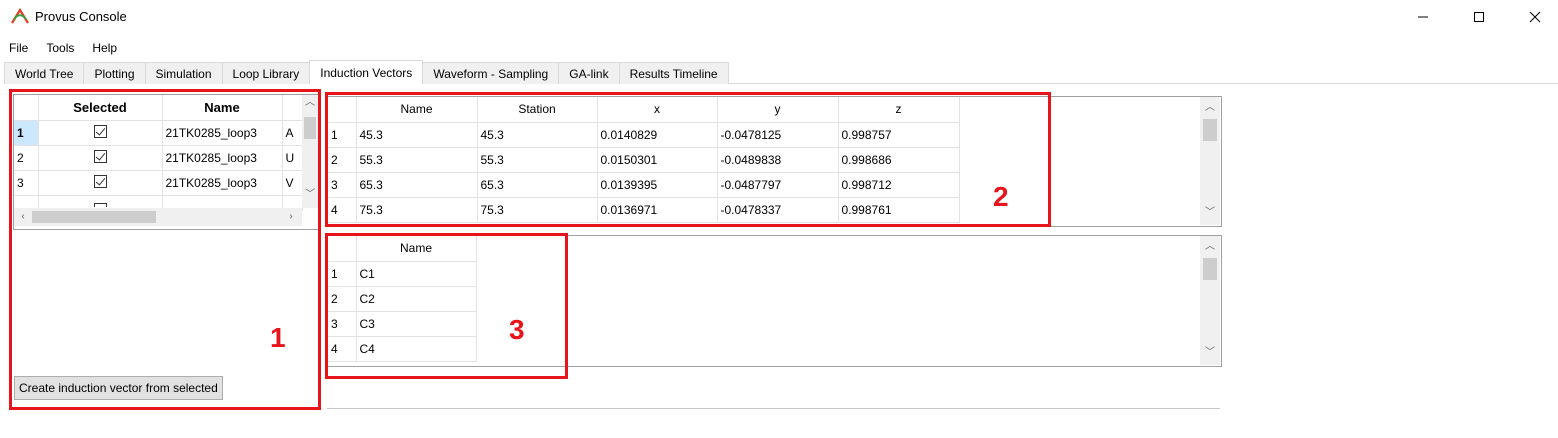 The width and height of the screenshot is (1558, 438). Describe the element at coordinates (1001, 196) in the screenshot. I see `annotation-label-2: 2` at that location.